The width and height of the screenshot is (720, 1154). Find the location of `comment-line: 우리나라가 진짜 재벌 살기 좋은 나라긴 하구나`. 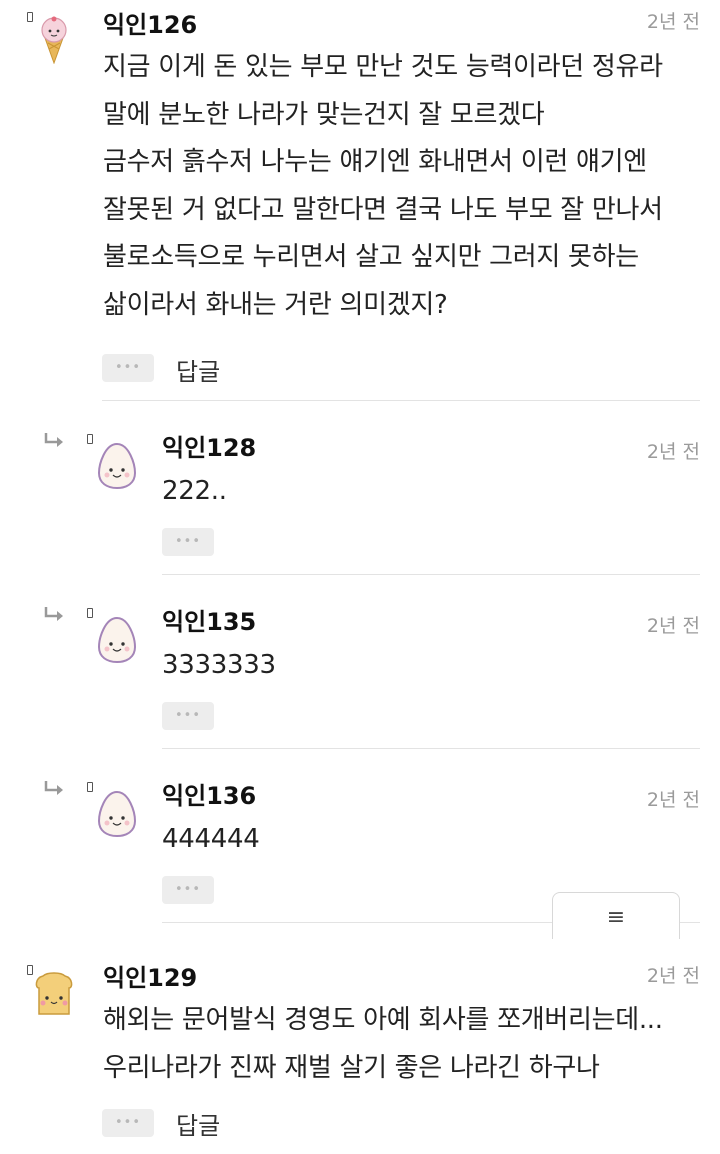

comment-line: 우리나라가 진짜 재벌 살기 좋은 나라긴 하구나 is located at coordinates (351, 1067).